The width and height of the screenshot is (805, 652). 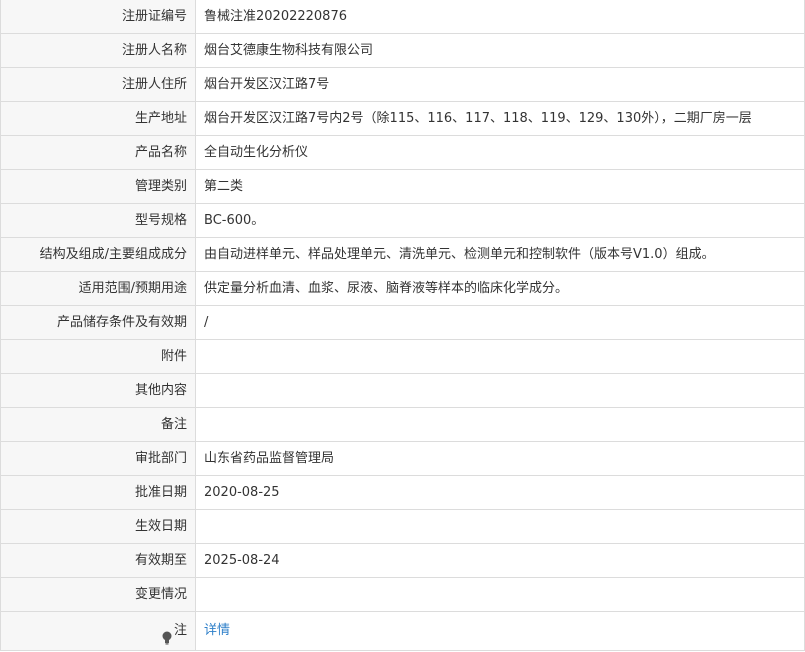 I want to click on row-changes: 变更情况, so click(x=402, y=594).